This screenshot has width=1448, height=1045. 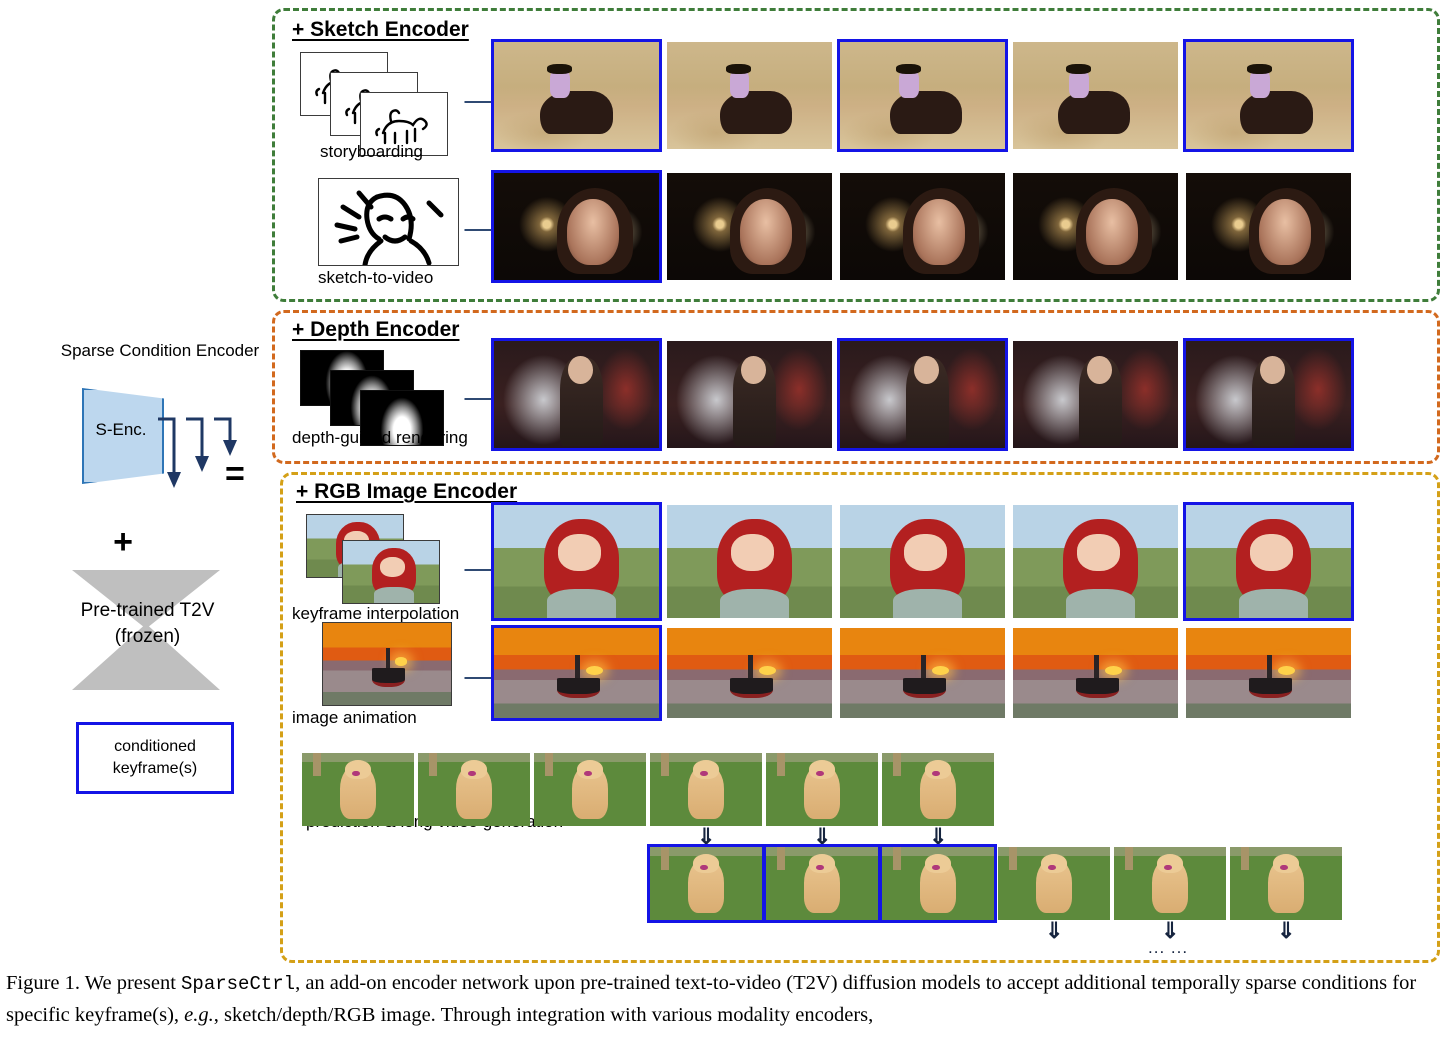 I want to click on plus-symbol: +, so click(x=123, y=542).